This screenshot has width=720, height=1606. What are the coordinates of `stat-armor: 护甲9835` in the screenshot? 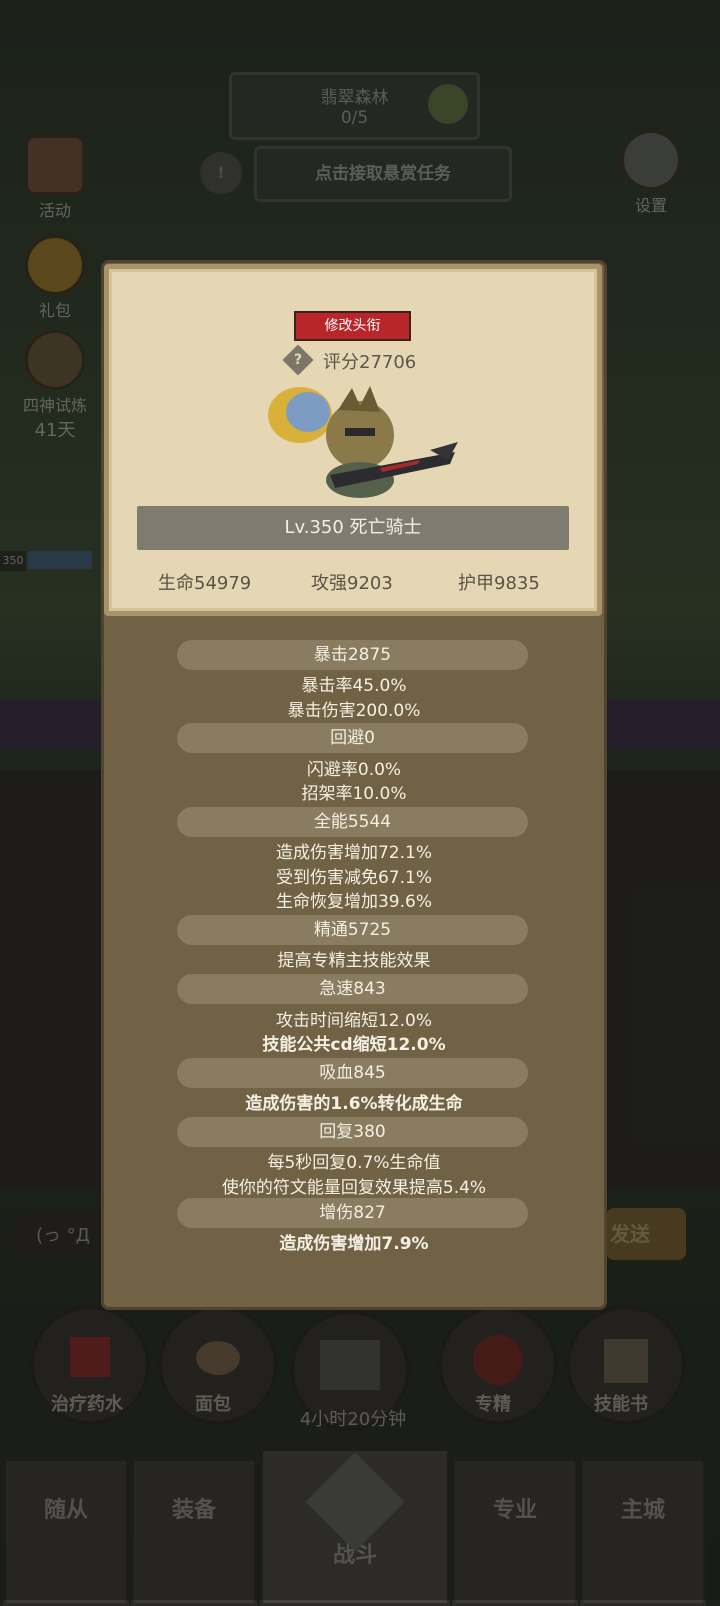 It's located at (499, 583).